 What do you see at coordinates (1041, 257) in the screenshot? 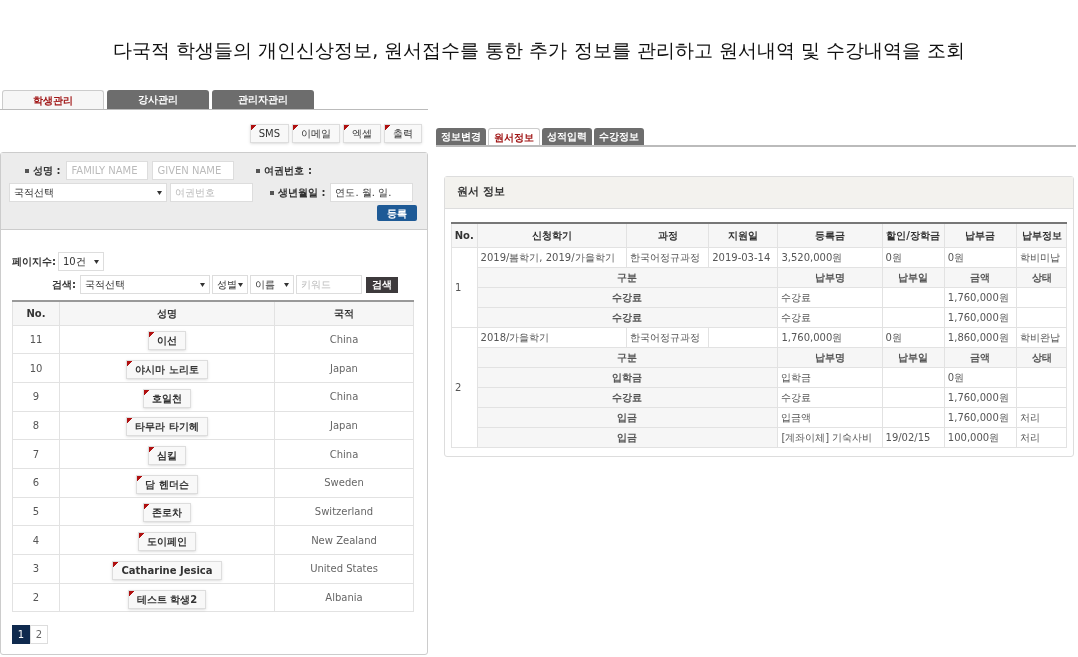
I see `table-cell: 학비미납` at bounding box center [1041, 257].